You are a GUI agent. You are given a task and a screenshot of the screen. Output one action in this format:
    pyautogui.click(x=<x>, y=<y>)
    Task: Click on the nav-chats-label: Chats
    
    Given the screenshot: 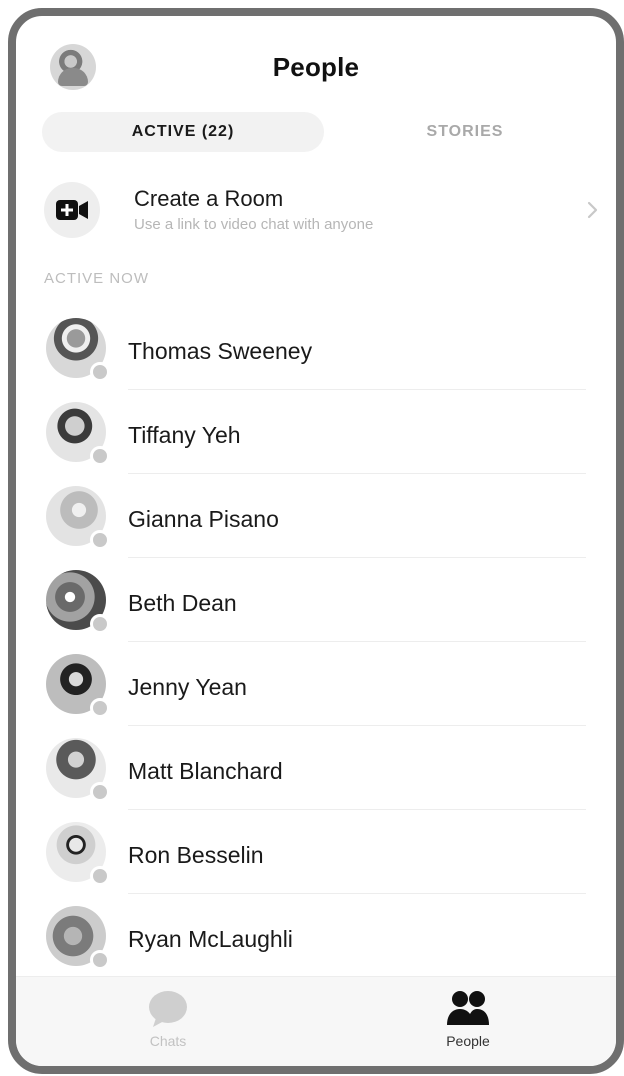 What is the action you would take?
    pyautogui.click(x=168, y=1041)
    